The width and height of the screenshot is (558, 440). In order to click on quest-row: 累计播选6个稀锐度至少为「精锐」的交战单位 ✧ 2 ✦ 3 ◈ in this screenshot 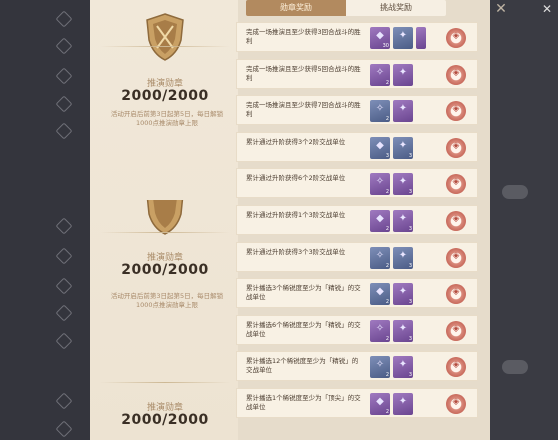, I will do `click(357, 329)`.